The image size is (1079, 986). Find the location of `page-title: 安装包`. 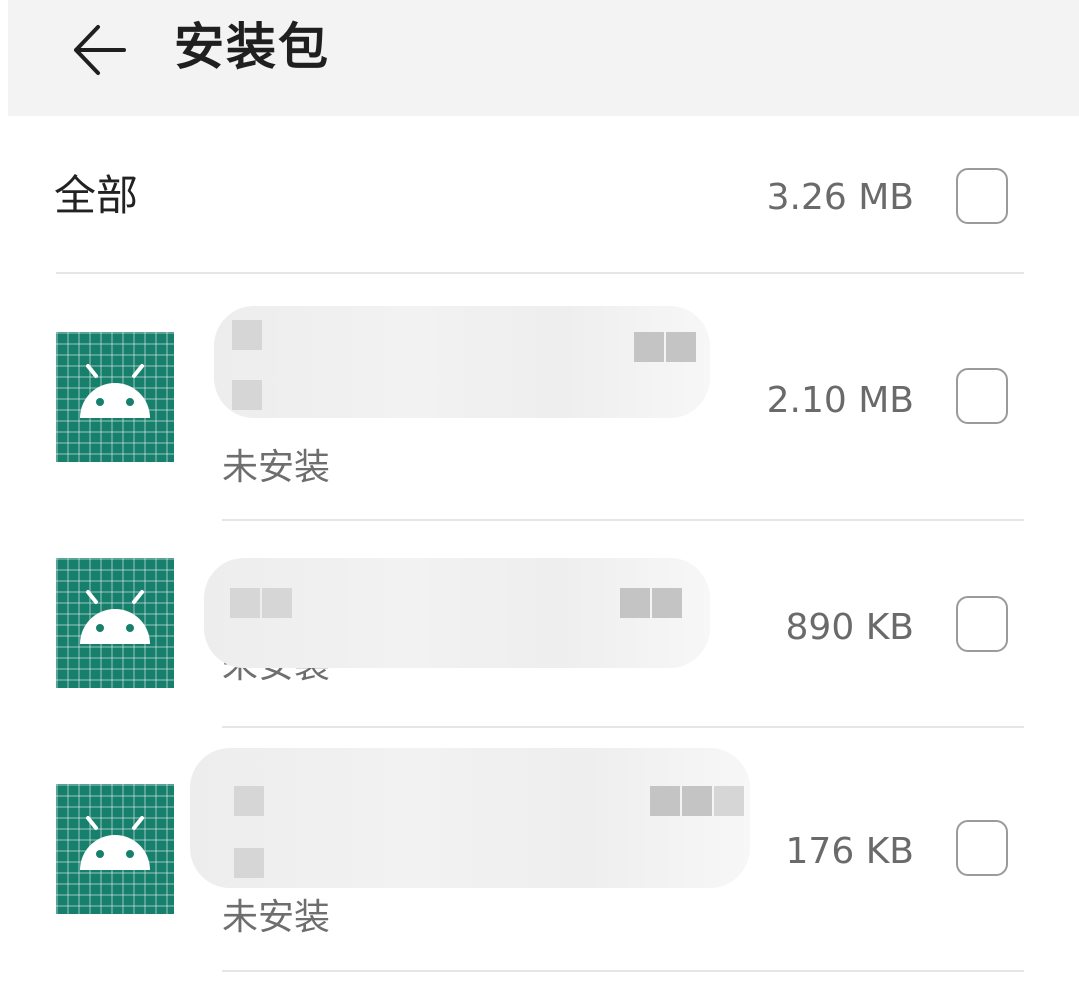

page-title: 安装包 is located at coordinates (252, 47).